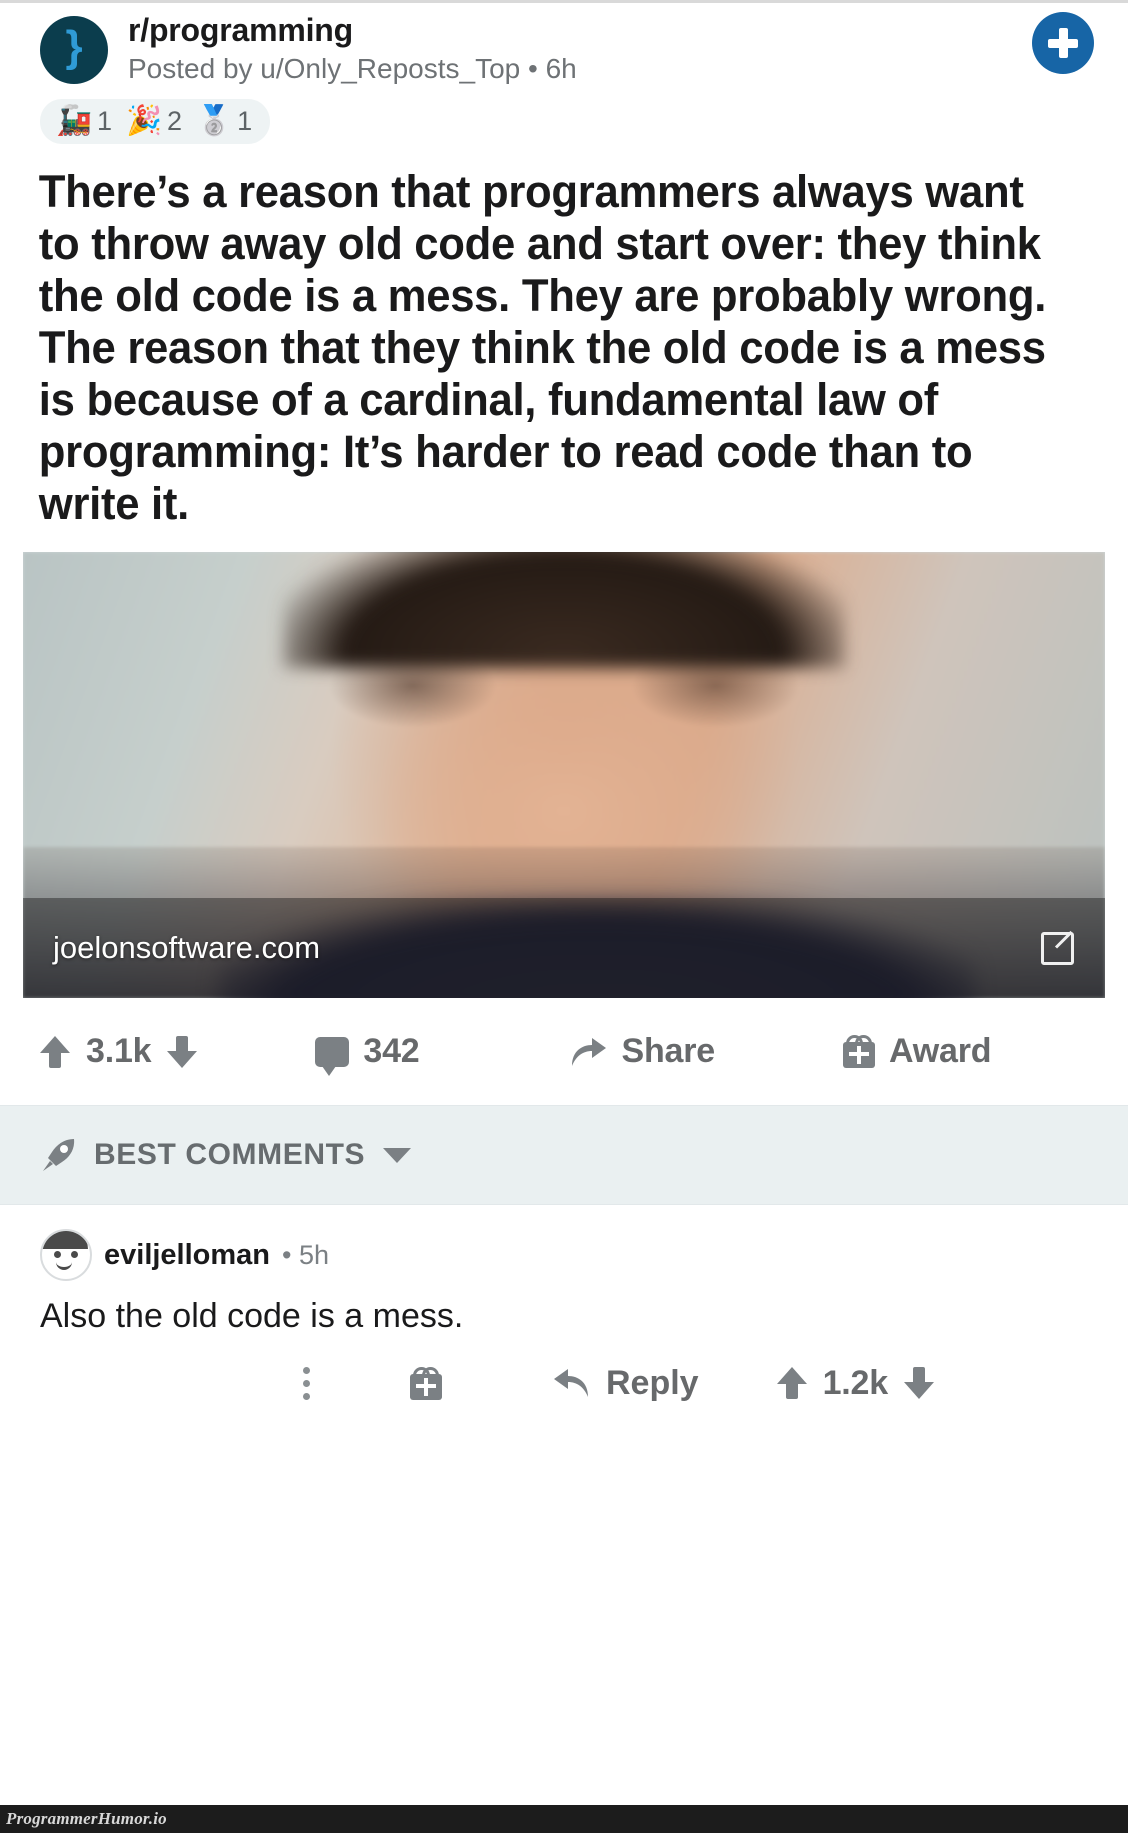  What do you see at coordinates (668, 1051) in the screenshot?
I see `share-label: Share` at bounding box center [668, 1051].